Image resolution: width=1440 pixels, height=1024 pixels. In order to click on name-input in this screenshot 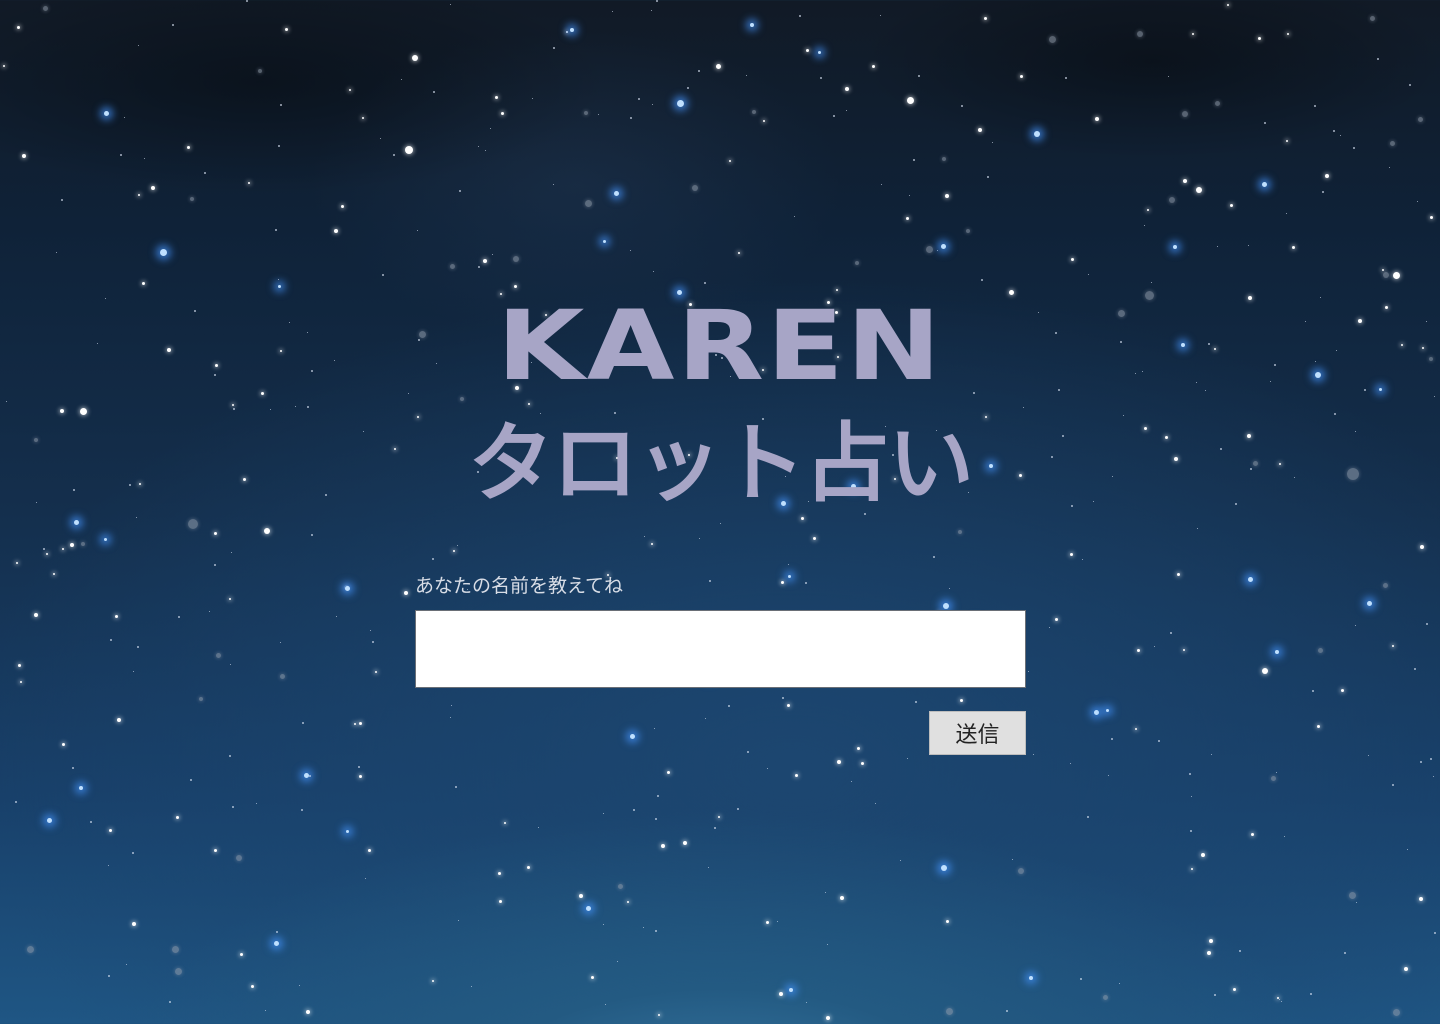, I will do `click(720, 649)`.